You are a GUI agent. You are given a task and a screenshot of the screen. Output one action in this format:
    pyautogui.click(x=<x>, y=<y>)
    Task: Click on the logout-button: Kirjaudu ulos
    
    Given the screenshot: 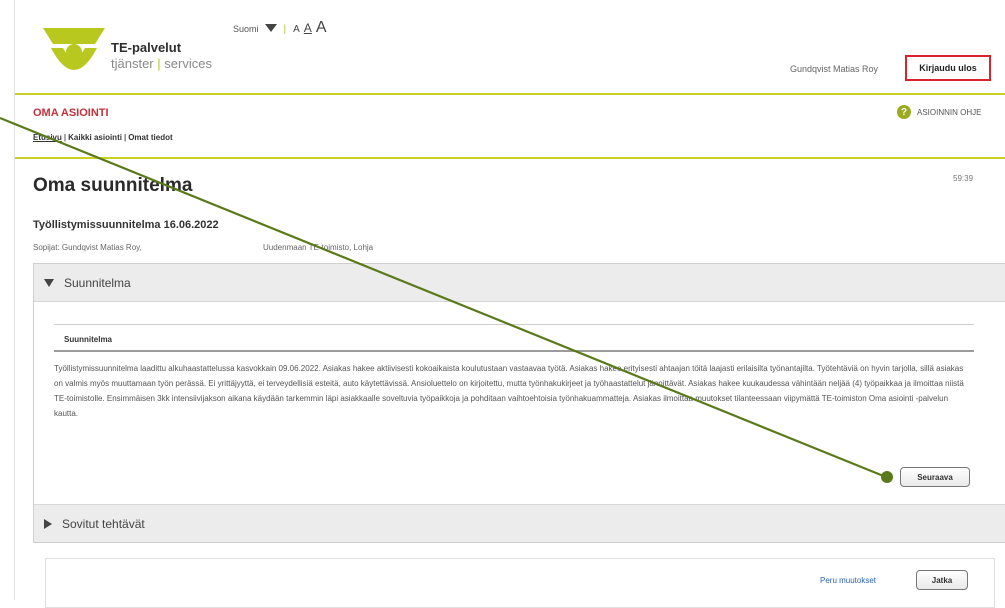 What is the action you would take?
    pyautogui.click(x=948, y=68)
    